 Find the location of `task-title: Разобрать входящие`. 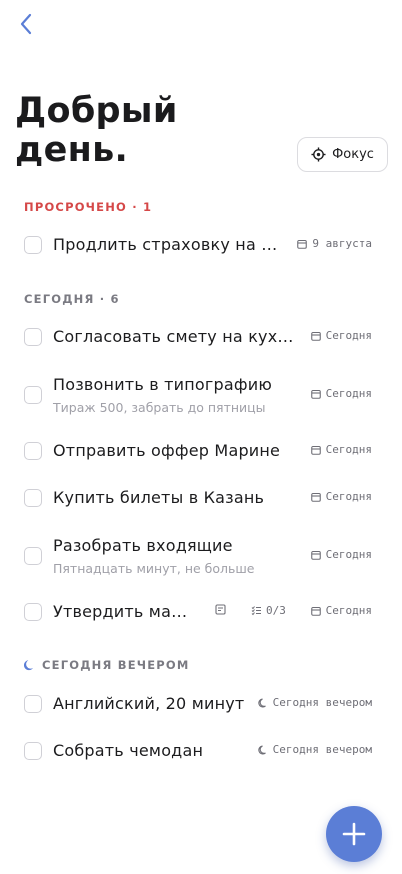

task-title: Разобрать входящие is located at coordinates (143, 545).